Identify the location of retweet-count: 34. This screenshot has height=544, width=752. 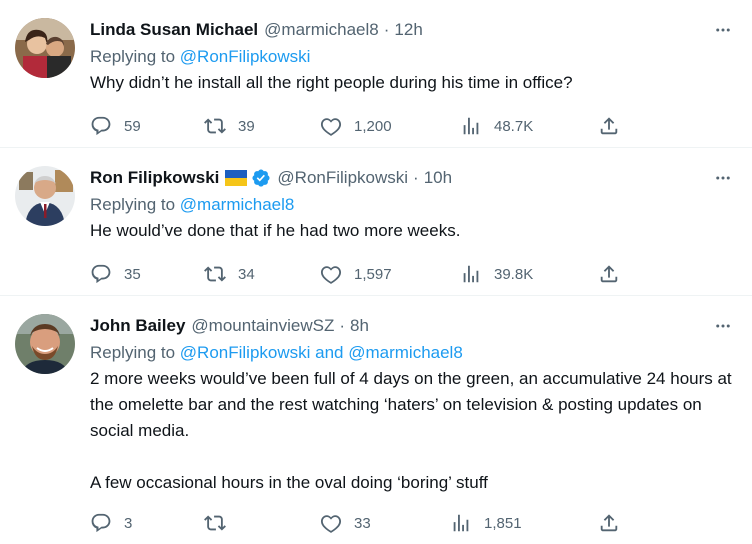
(246, 274).